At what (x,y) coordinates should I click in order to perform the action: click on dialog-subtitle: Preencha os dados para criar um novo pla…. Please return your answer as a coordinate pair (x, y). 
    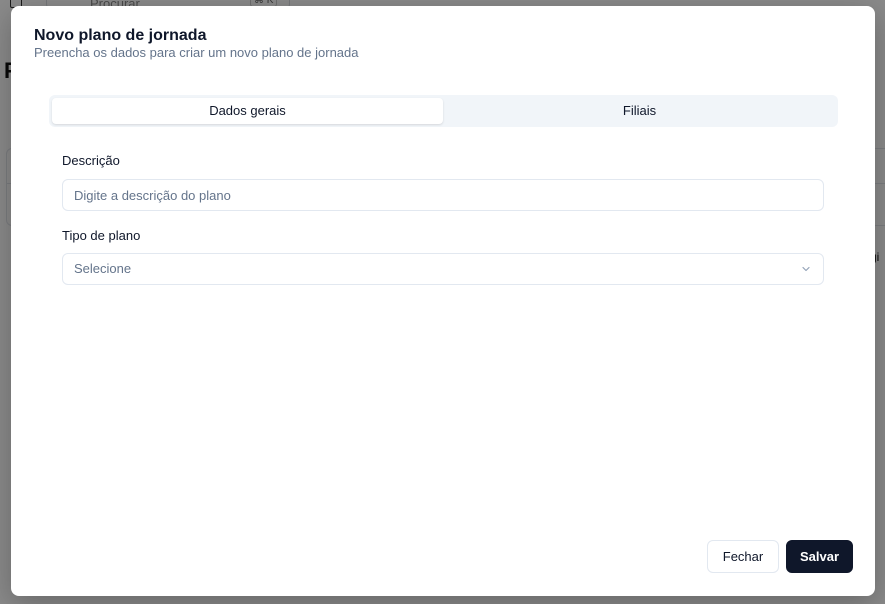
    Looking at the image, I should click on (196, 52).